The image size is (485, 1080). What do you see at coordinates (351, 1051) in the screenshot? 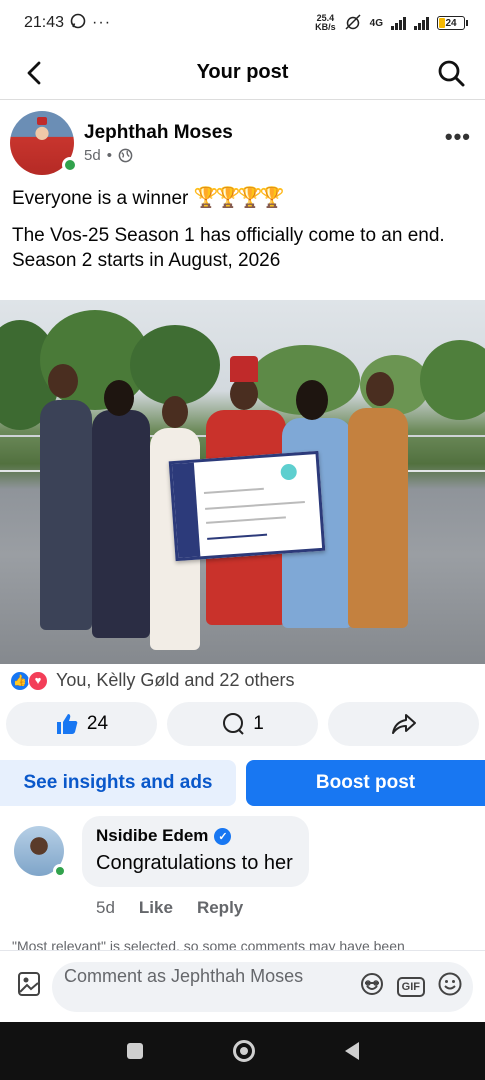
I see `system-back-button` at bounding box center [351, 1051].